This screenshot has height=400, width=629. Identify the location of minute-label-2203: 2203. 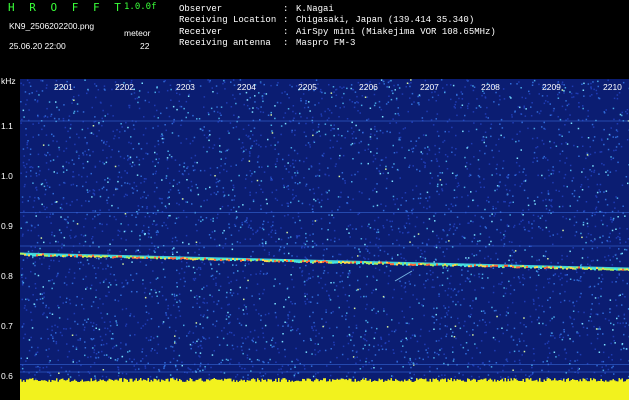
(185, 87).